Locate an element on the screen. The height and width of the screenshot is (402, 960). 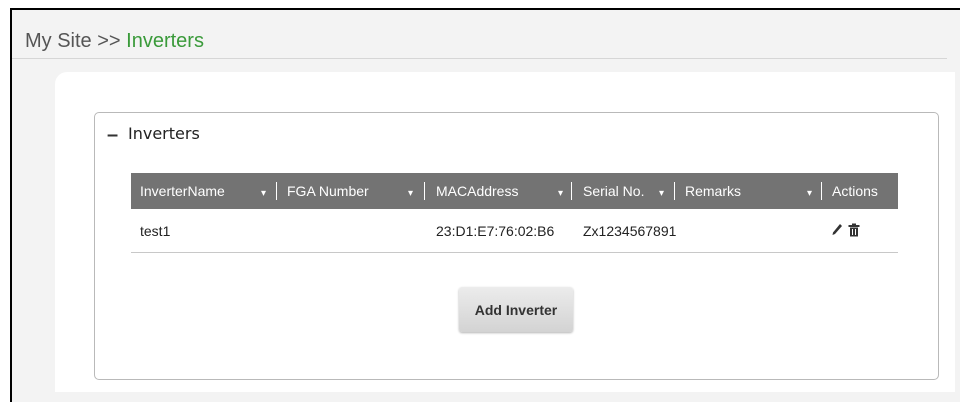
add-inverter-button: Add Inverter is located at coordinates (516, 309).